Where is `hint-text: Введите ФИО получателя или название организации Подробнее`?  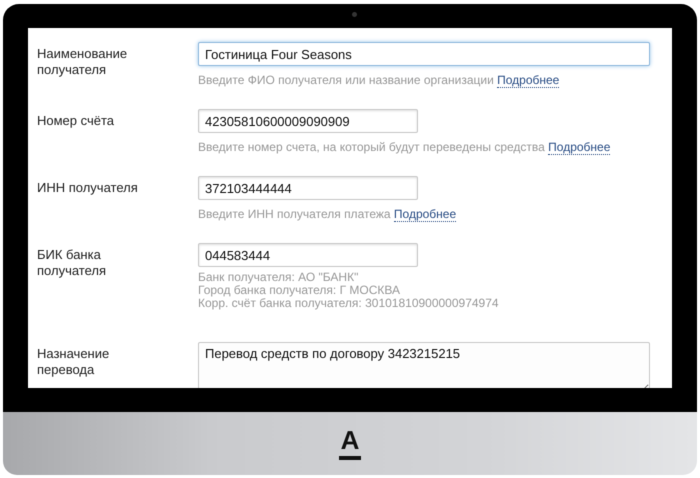 hint-text: Введите ФИО получателя или название организации Подробнее is located at coordinates (379, 80).